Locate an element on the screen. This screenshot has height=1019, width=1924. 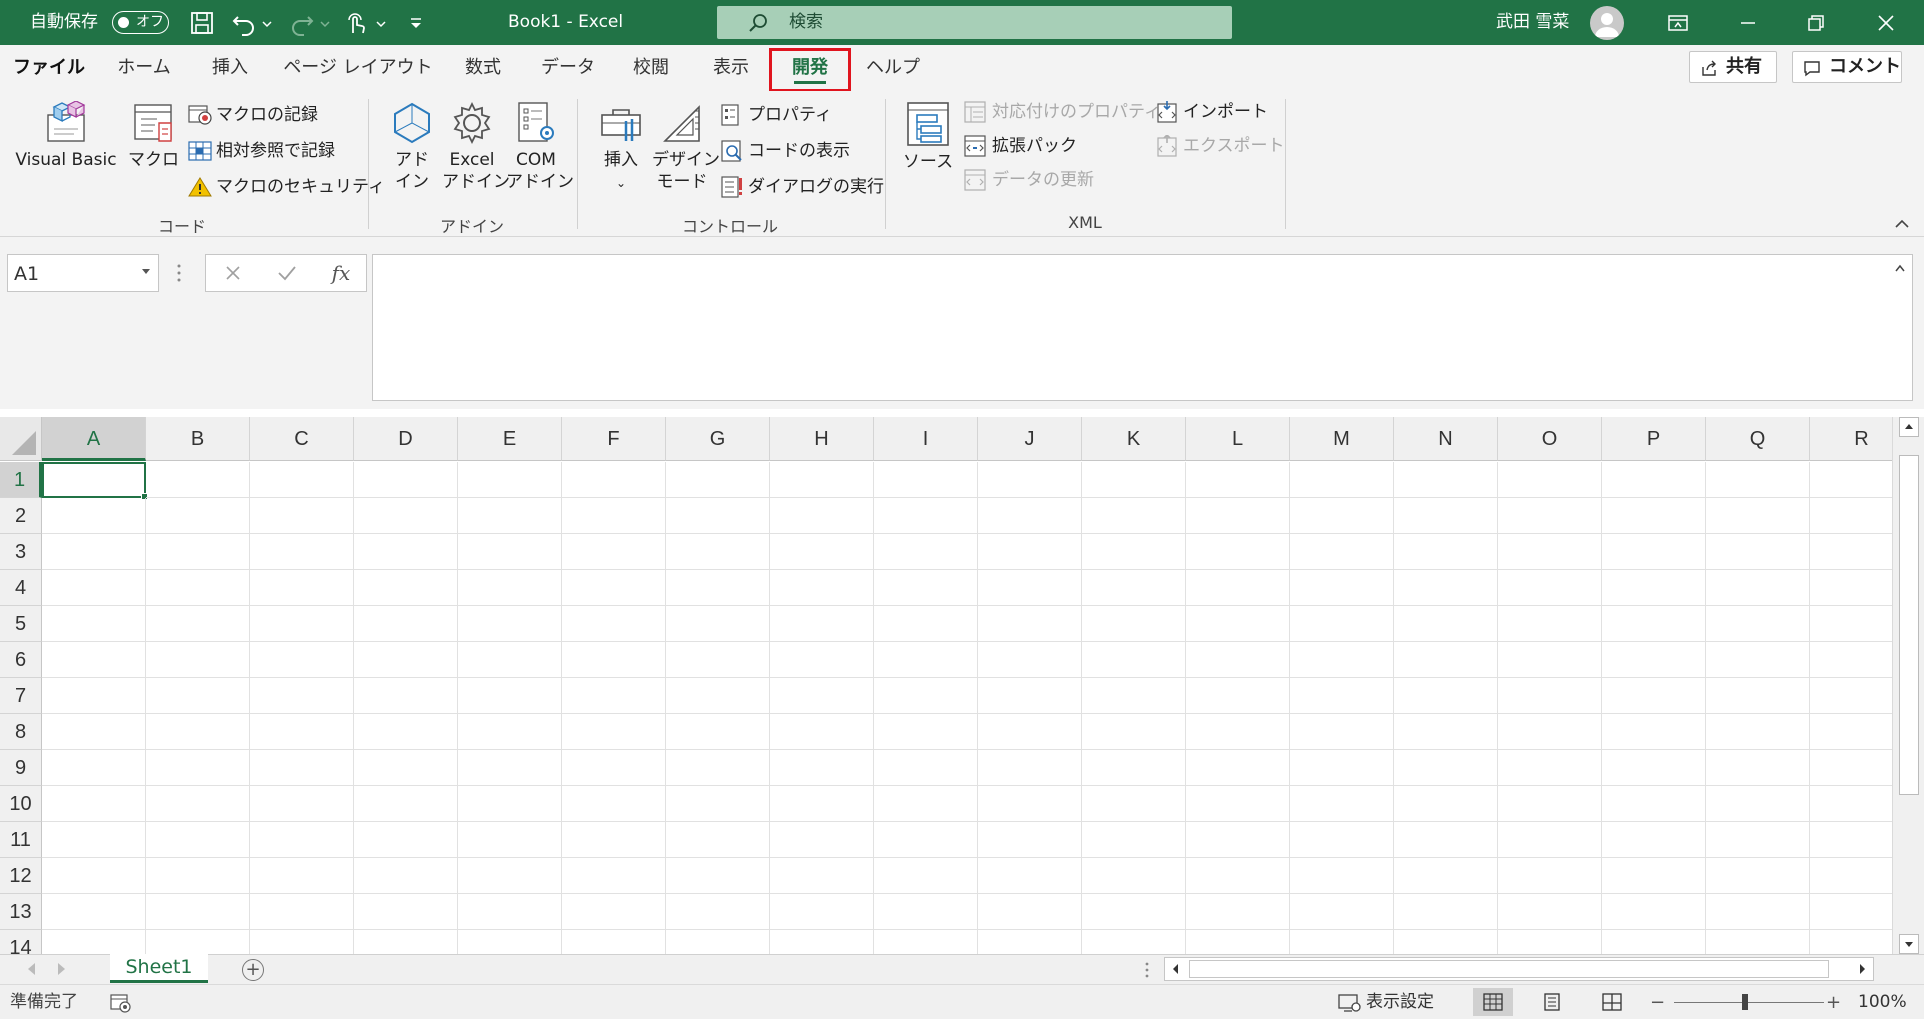
cell-o7 is located at coordinates (1550, 696).